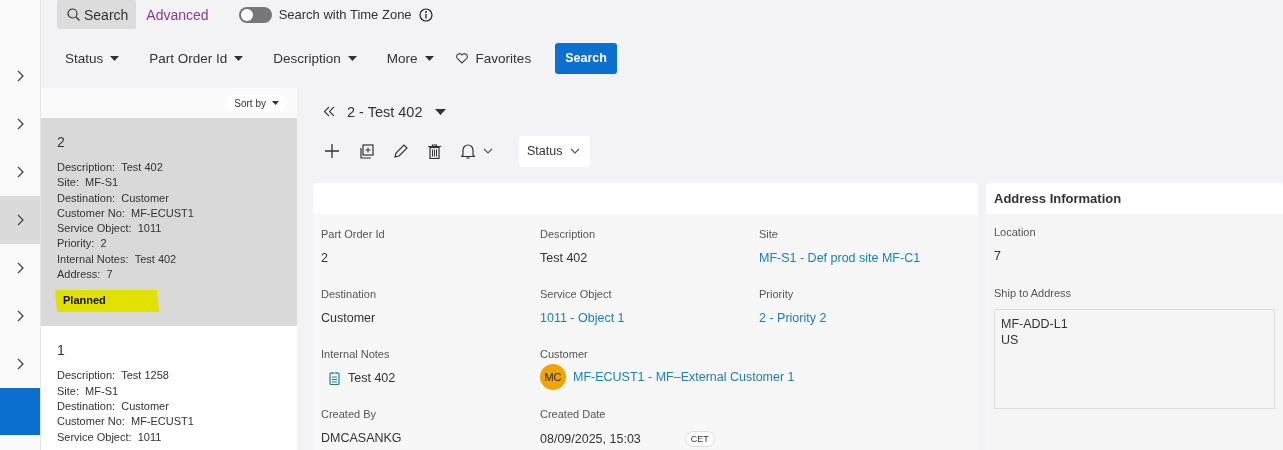 Image resolution: width=1283 pixels, height=450 pixels. Describe the element at coordinates (325, 258) in the screenshot. I see `field-value: 2` at that location.